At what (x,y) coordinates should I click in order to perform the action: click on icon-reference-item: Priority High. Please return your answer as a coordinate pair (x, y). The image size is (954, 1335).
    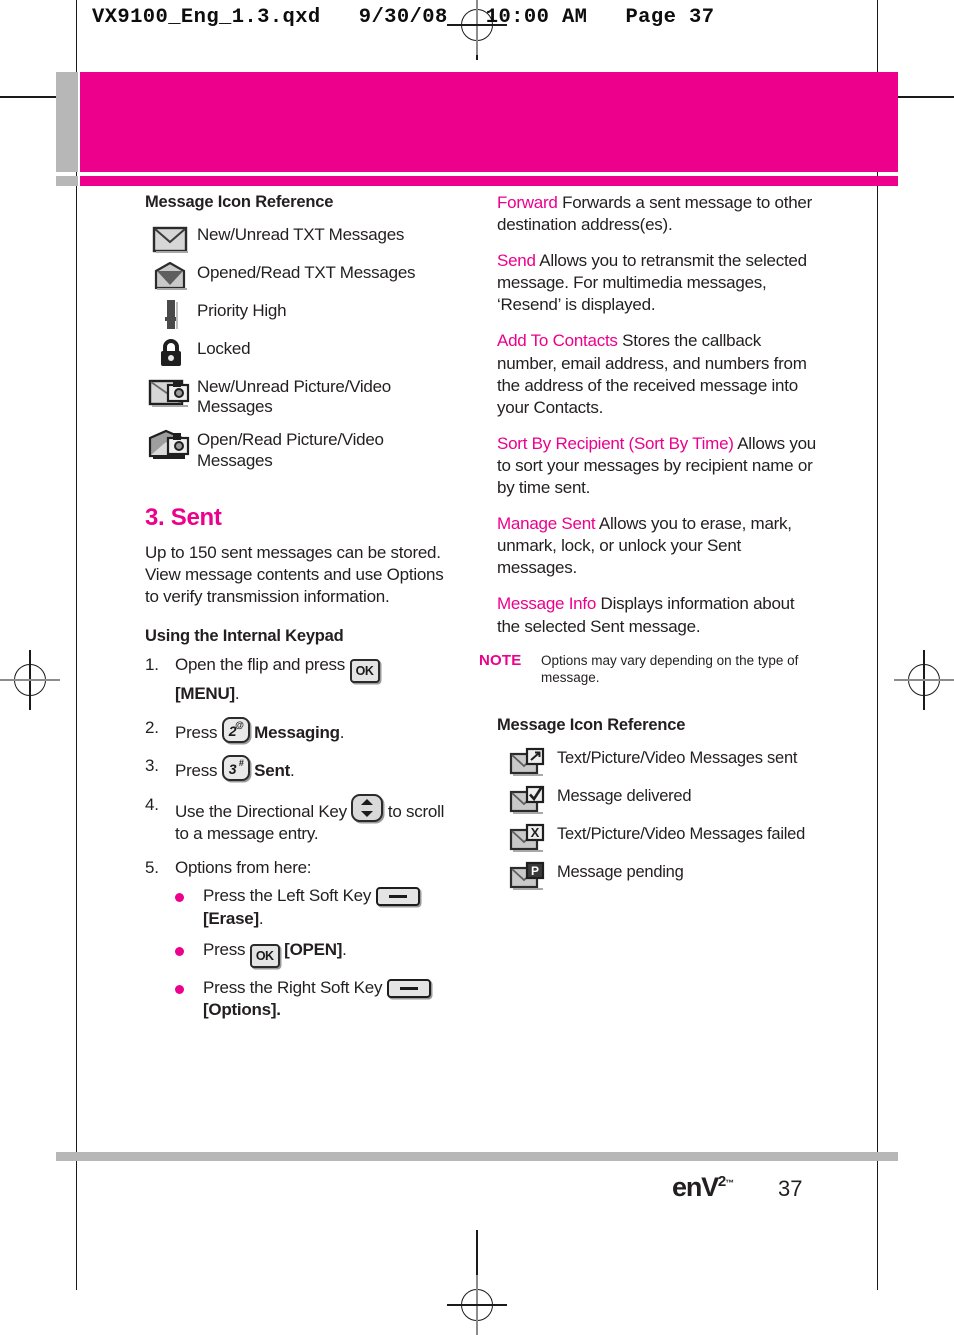
    Looking at the image, I should click on (302, 314).